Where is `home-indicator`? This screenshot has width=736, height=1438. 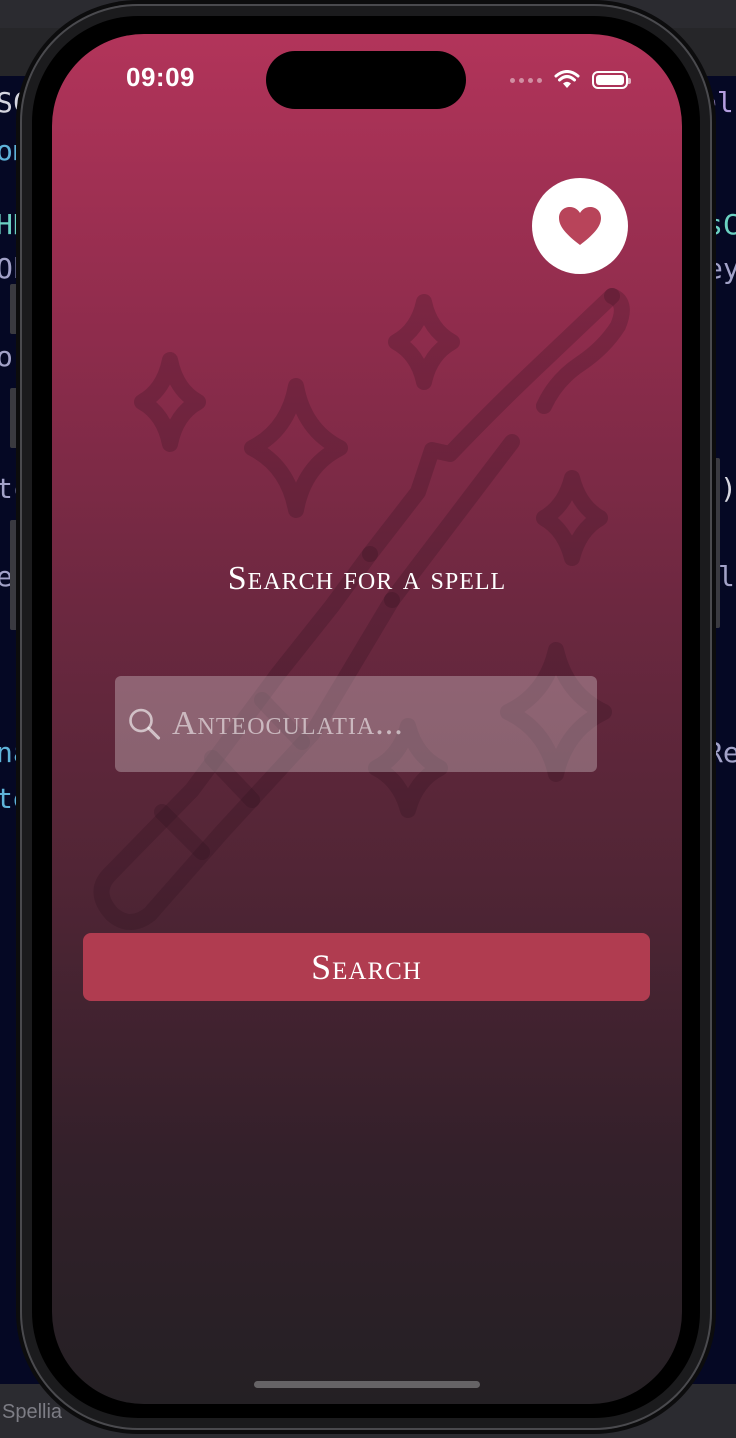 home-indicator is located at coordinates (367, 1384).